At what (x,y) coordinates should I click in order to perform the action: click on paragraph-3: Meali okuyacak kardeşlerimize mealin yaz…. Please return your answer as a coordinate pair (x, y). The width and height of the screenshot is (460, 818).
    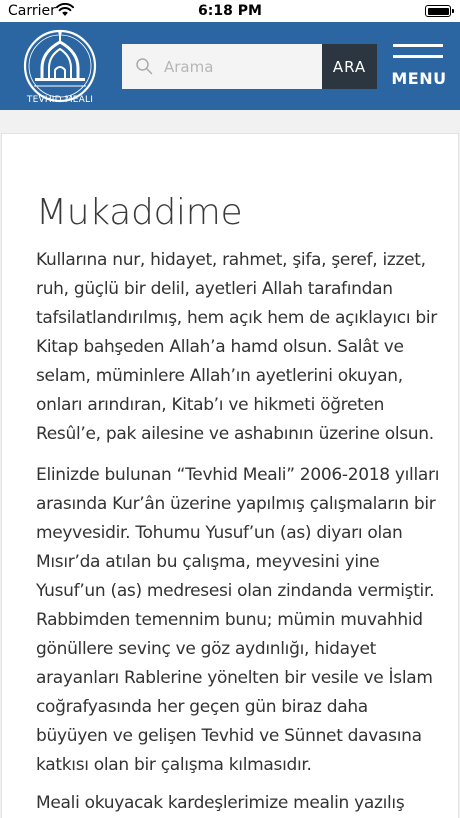
    Looking at the image, I should click on (236, 803).